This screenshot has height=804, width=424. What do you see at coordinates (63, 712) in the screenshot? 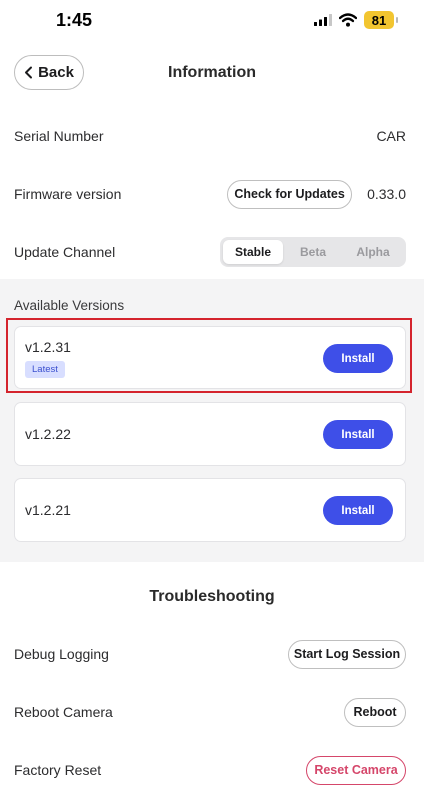
I see `reboot-camera-label: Reboot Camera` at bounding box center [63, 712].